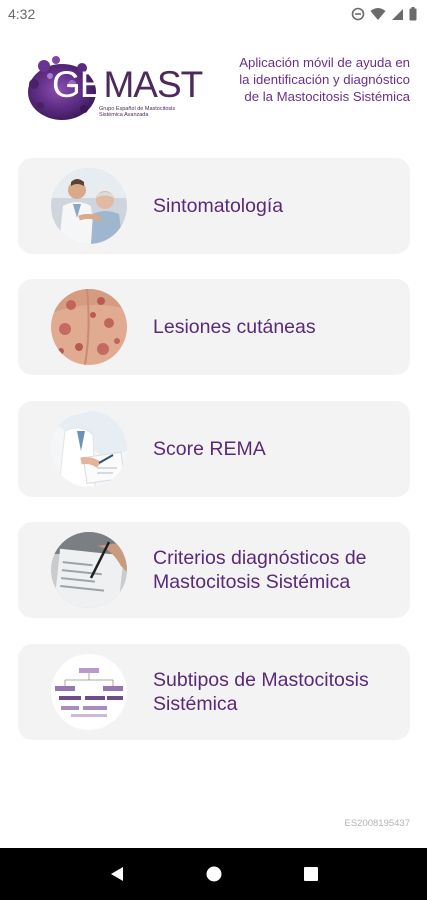 Image resolution: width=427 pixels, height=900 pixels. I want to click on doctor-patient-photo, so click(89, 206).